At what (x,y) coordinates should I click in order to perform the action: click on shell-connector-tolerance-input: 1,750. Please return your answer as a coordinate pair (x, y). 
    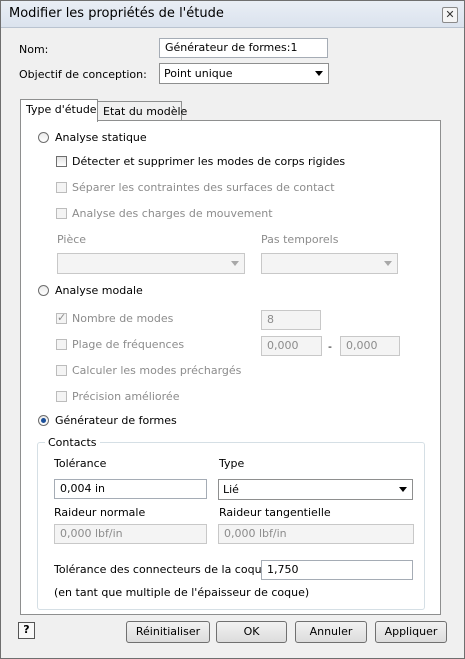
    Looking at the image, I should click on (337, 570).